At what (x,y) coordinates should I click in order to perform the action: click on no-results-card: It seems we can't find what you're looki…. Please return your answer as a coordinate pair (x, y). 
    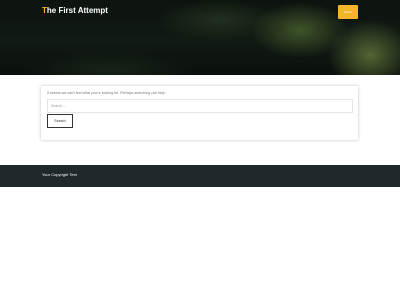
    Looking at the image, I should click on (199, 113).